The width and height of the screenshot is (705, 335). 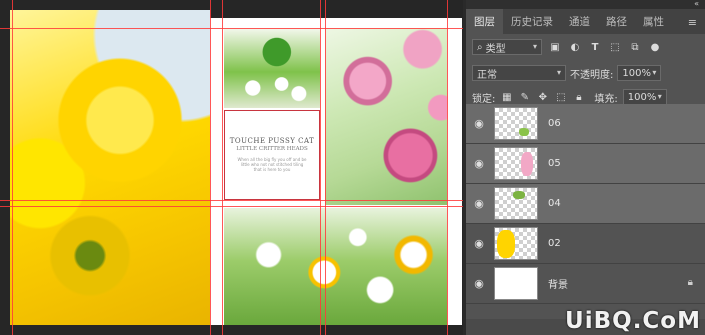 What do you see at coordinates (585, 124) in the screenshot?
I see `layer-row: ◉ 06` at bounding box center [585, 124].